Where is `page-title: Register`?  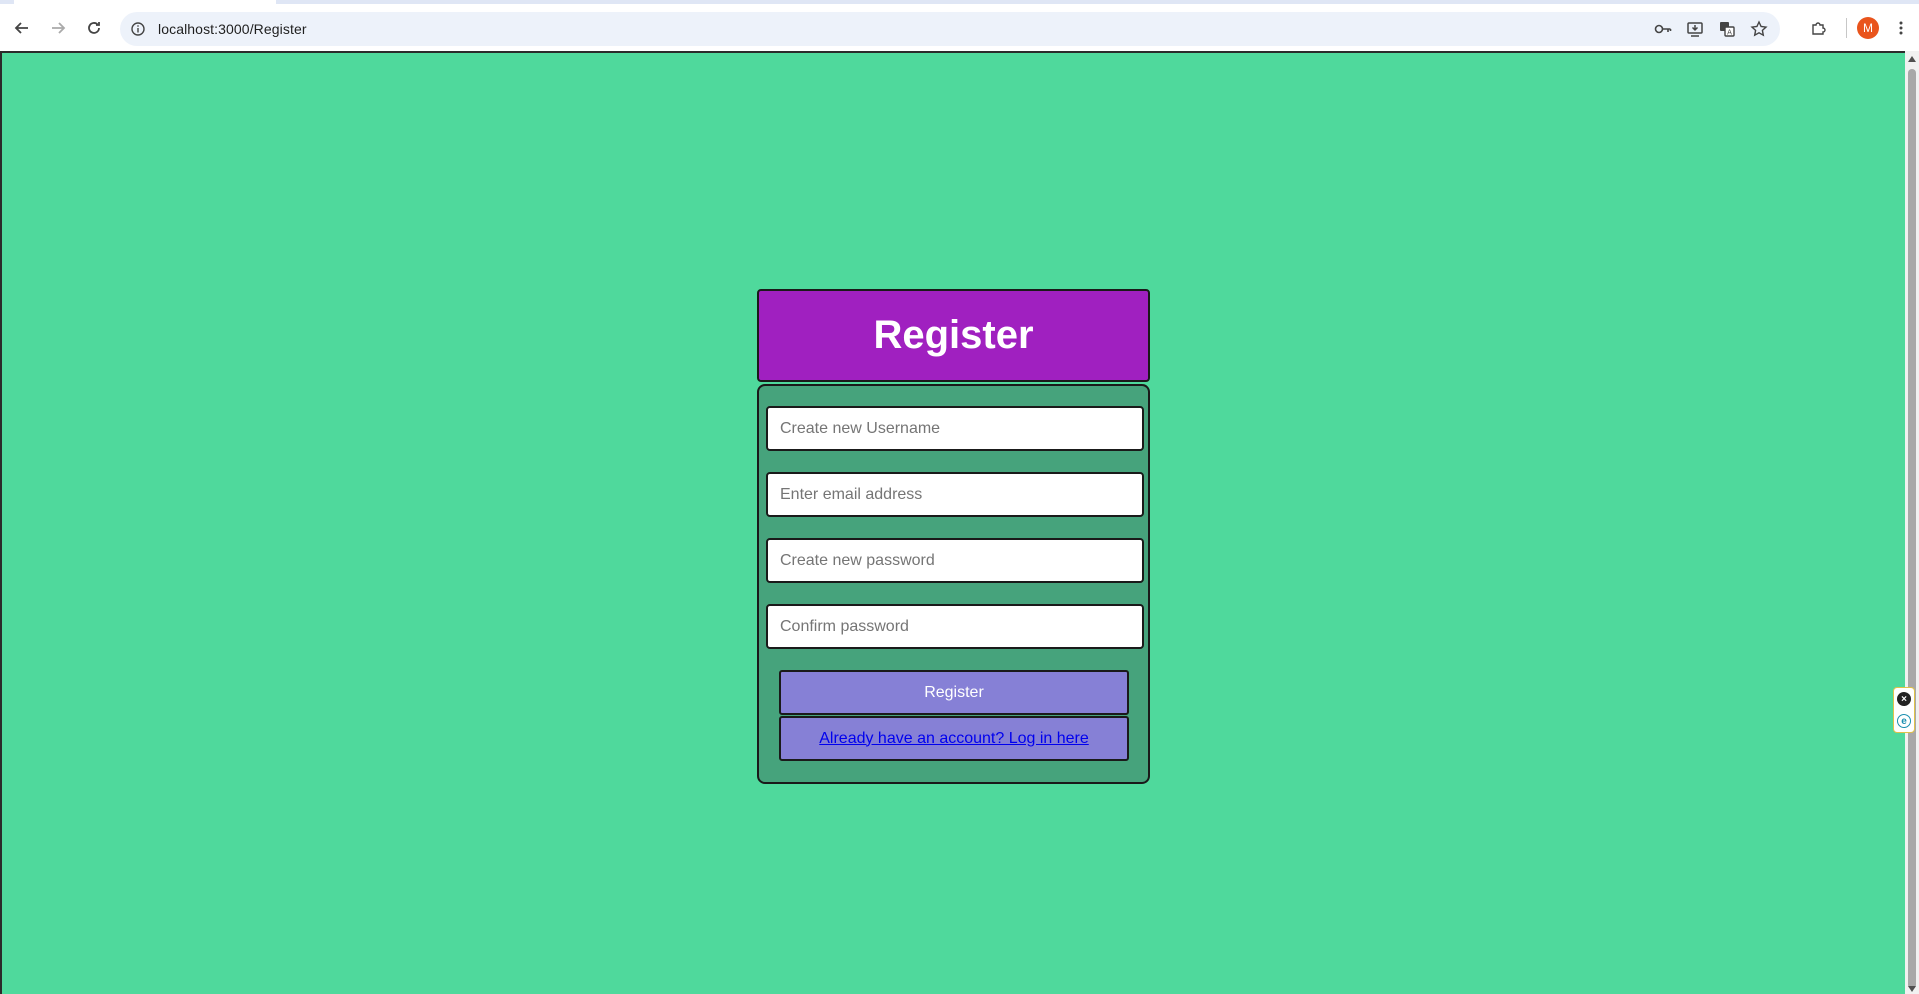
page-title: Register is located at coordinates (953, 335).